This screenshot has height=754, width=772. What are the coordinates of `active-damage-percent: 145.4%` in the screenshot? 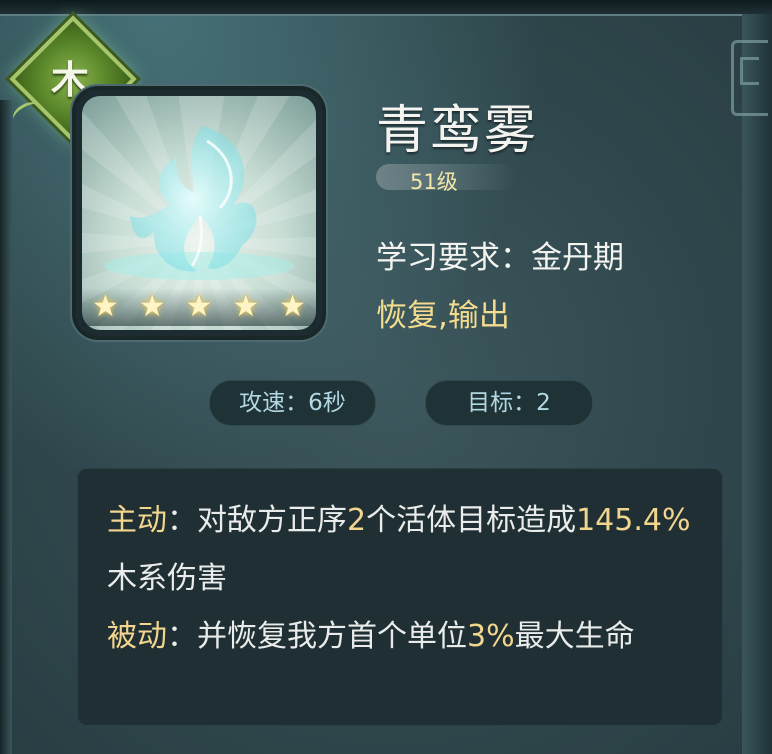 It's located at (633, 520).